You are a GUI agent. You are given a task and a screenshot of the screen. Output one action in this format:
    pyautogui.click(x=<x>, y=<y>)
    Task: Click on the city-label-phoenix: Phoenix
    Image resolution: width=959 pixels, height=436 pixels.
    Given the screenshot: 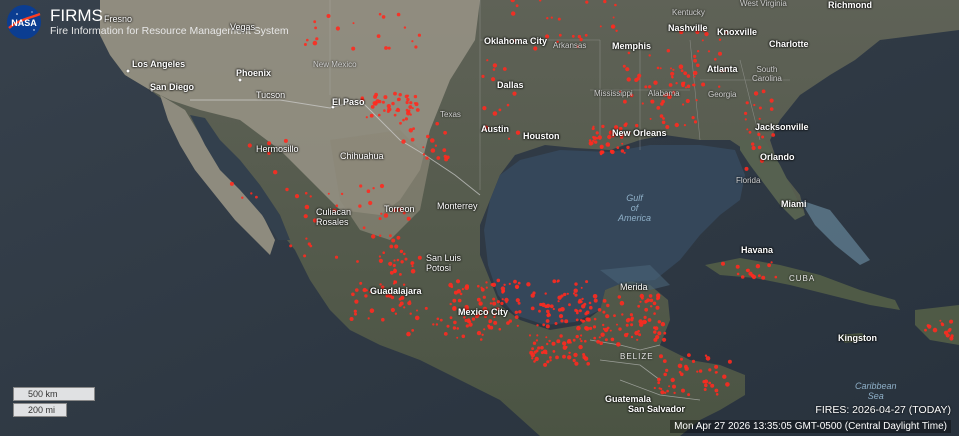 What is the action you would take?
    pyautogui.click(x=253, y=73)
    